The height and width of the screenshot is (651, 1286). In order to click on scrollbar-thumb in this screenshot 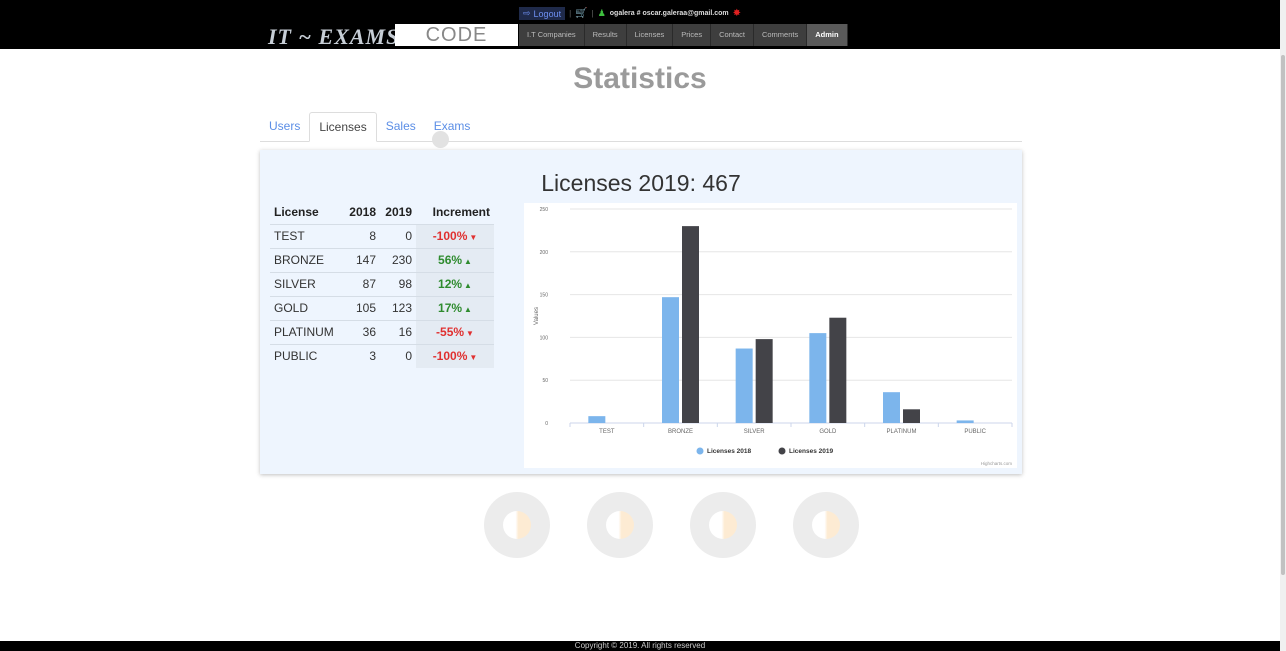, I will do `click(1283, 315)`.